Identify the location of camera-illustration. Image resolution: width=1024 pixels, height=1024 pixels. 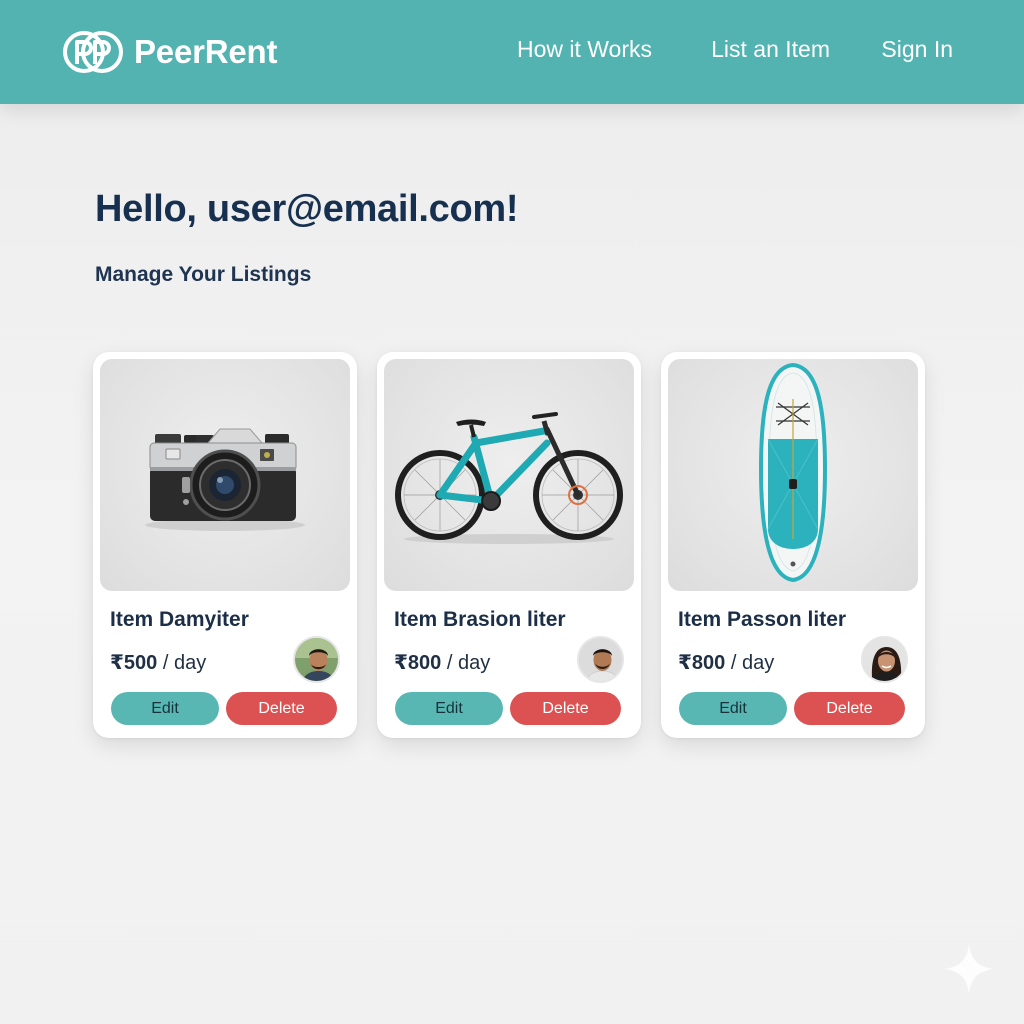
(225, 479).